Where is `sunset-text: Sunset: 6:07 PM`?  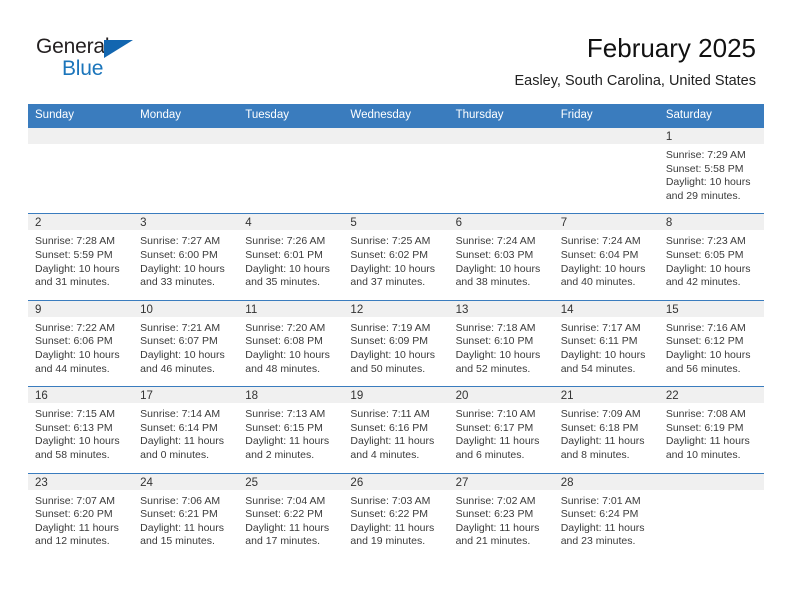 sunset-text: Sunset: 6:07 PM is located at coordinates (179, 341).